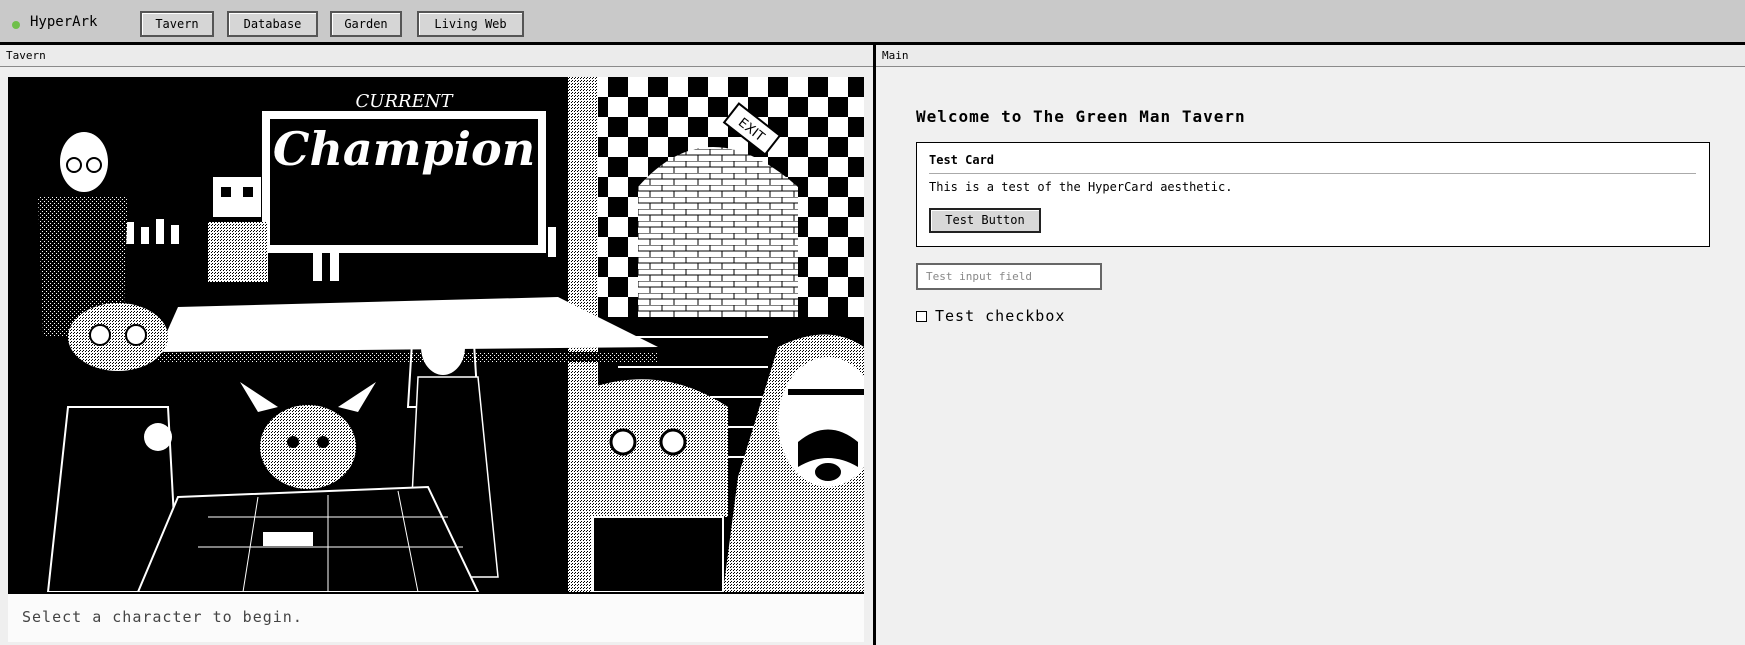 This screenshot has height=645, width=1745. What do you see at coordinates (64, 22) in the screenshot?
I see `app-name: HyperArk` at bounding box center [64, 22].